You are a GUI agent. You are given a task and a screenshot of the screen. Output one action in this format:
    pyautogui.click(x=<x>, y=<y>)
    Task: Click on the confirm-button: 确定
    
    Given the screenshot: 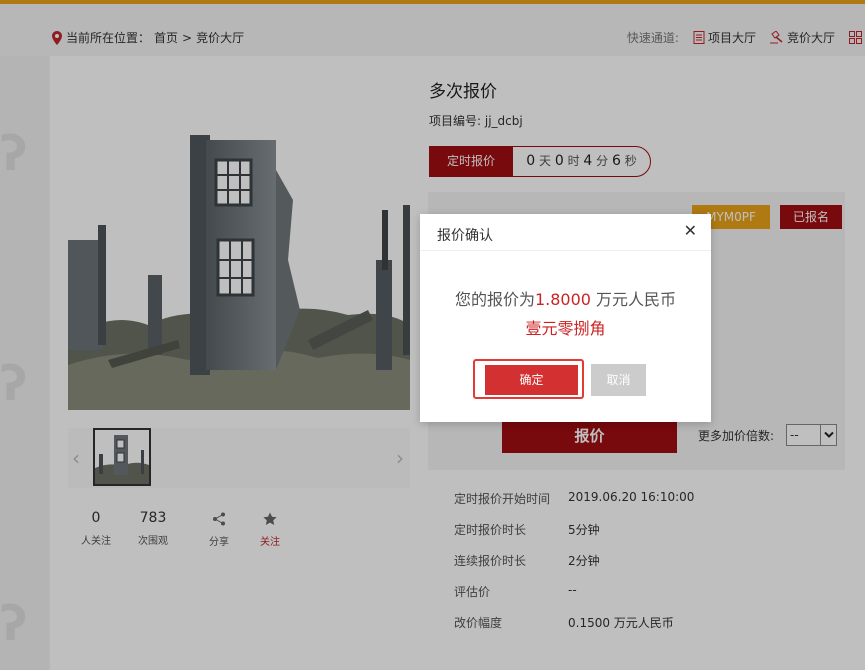 What is the action you would take?
    pyautogui.click(x=531, y=380)
    